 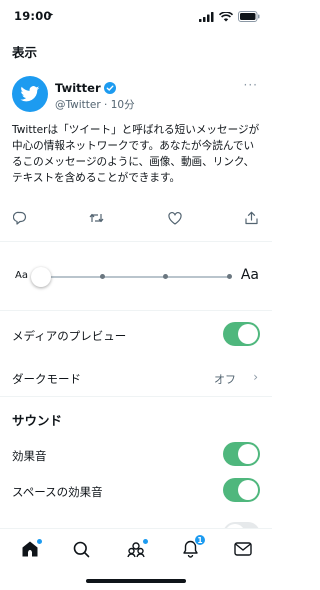 I want to click on tab-bar: 1, so click(x=136, y=548).